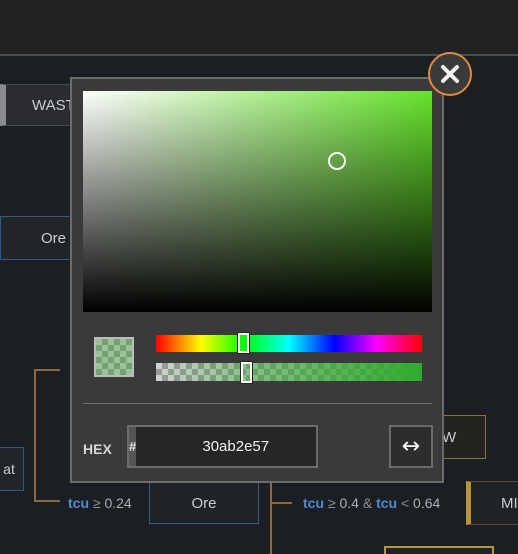  Describe the element at coordinates (449, 437) in the screenshot. I see `node-label: W` at that location.